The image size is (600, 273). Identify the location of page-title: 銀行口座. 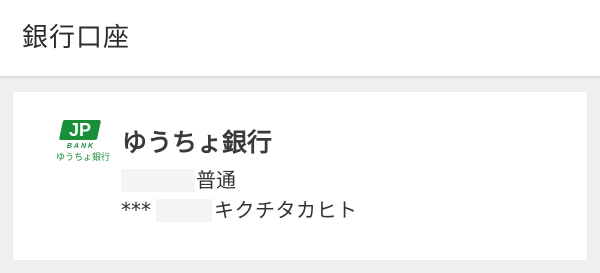
(76, 38).